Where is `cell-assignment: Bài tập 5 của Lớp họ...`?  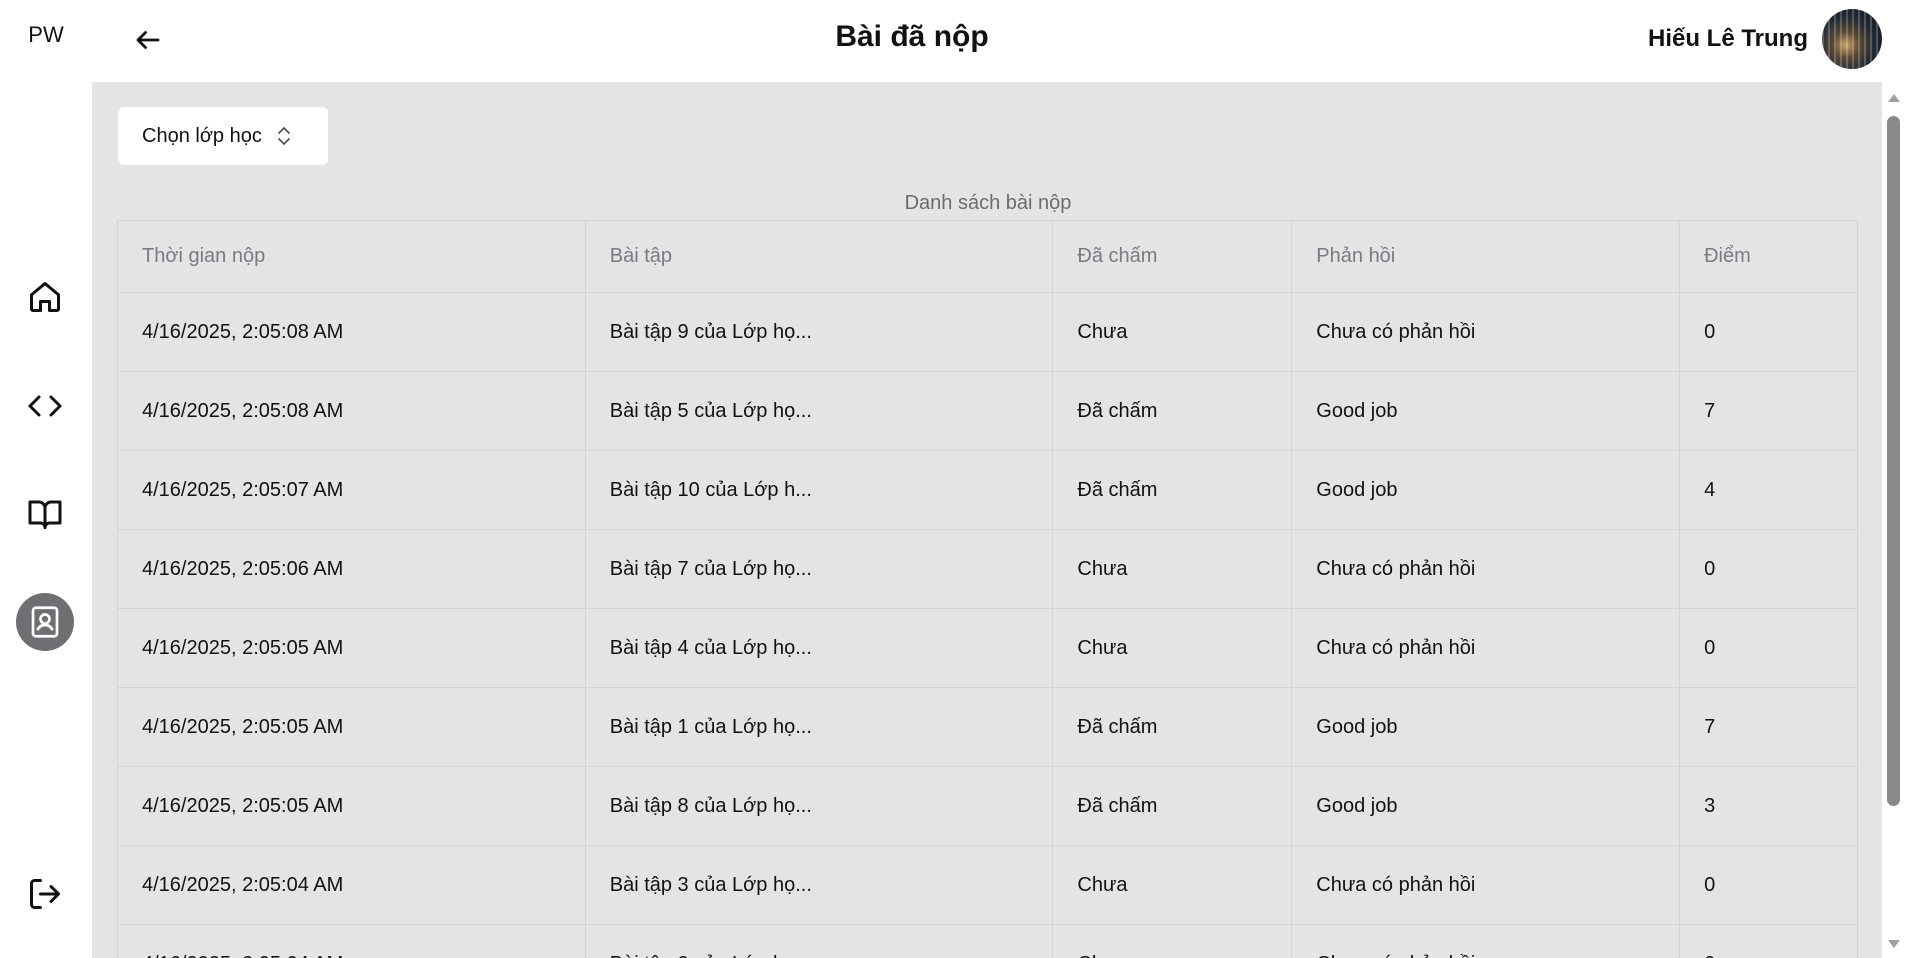
cell-assignment: Bài tập 5 của Lớp họ... is located at coordinates (819, 411).